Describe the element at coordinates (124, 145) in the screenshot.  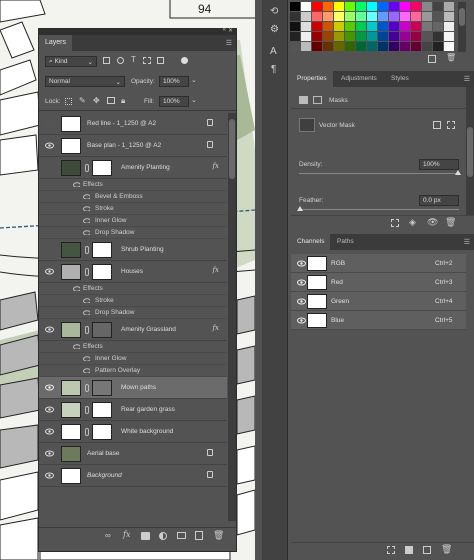
I see `layer-name: Base plan - 1_1250 @ A2` at that location.